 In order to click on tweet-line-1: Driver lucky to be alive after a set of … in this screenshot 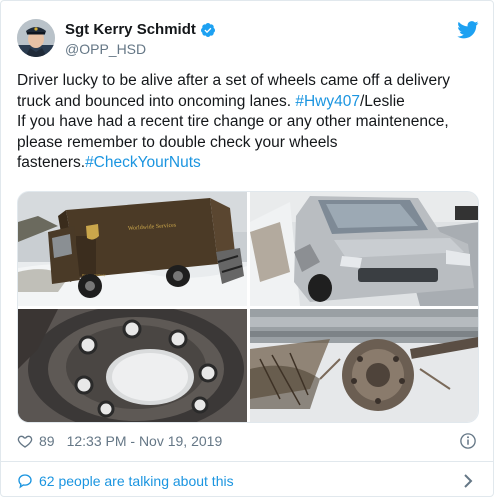, I will do `click(234, 80)`.